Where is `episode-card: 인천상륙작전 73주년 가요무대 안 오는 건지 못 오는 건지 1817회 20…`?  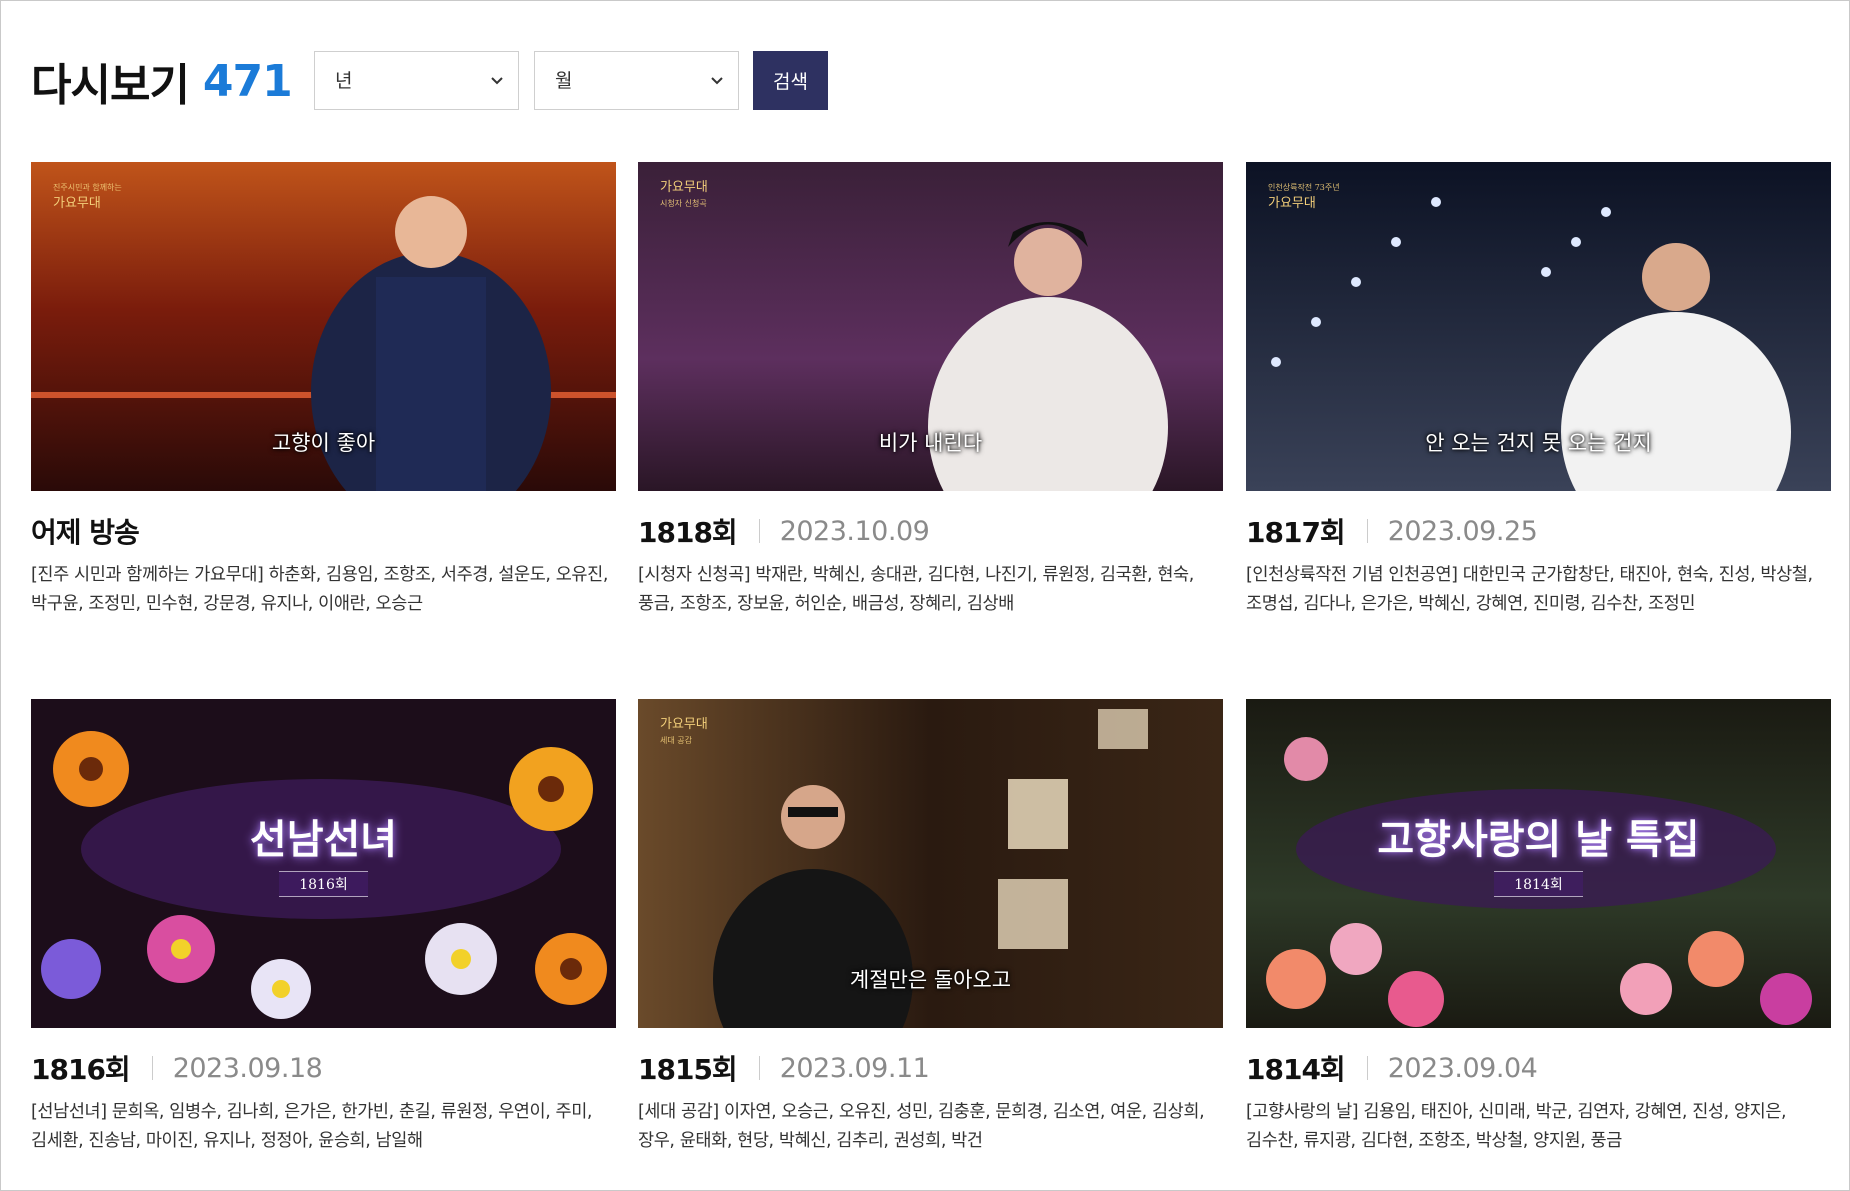
episode-card: 인천상륙작전 73주년 가요무대 안 오는 건지 못 오는 건지 1817회 20… is located at coordinates (1538, 390).